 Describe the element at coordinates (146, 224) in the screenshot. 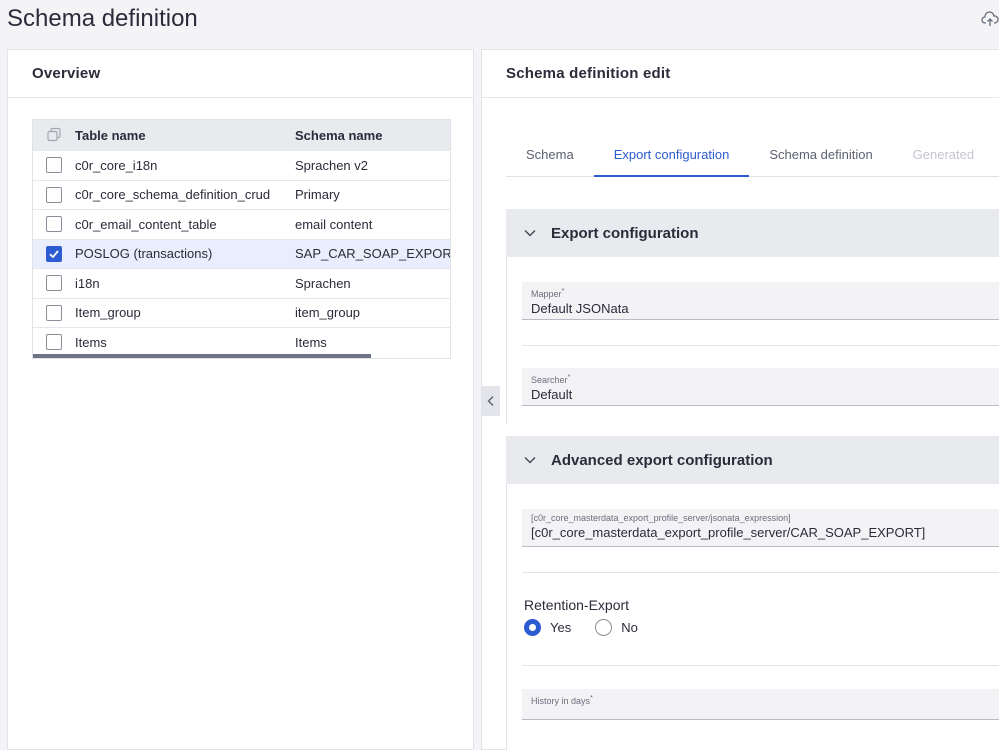

I see `cell-table-name: c0r_email_content_table` at that location.